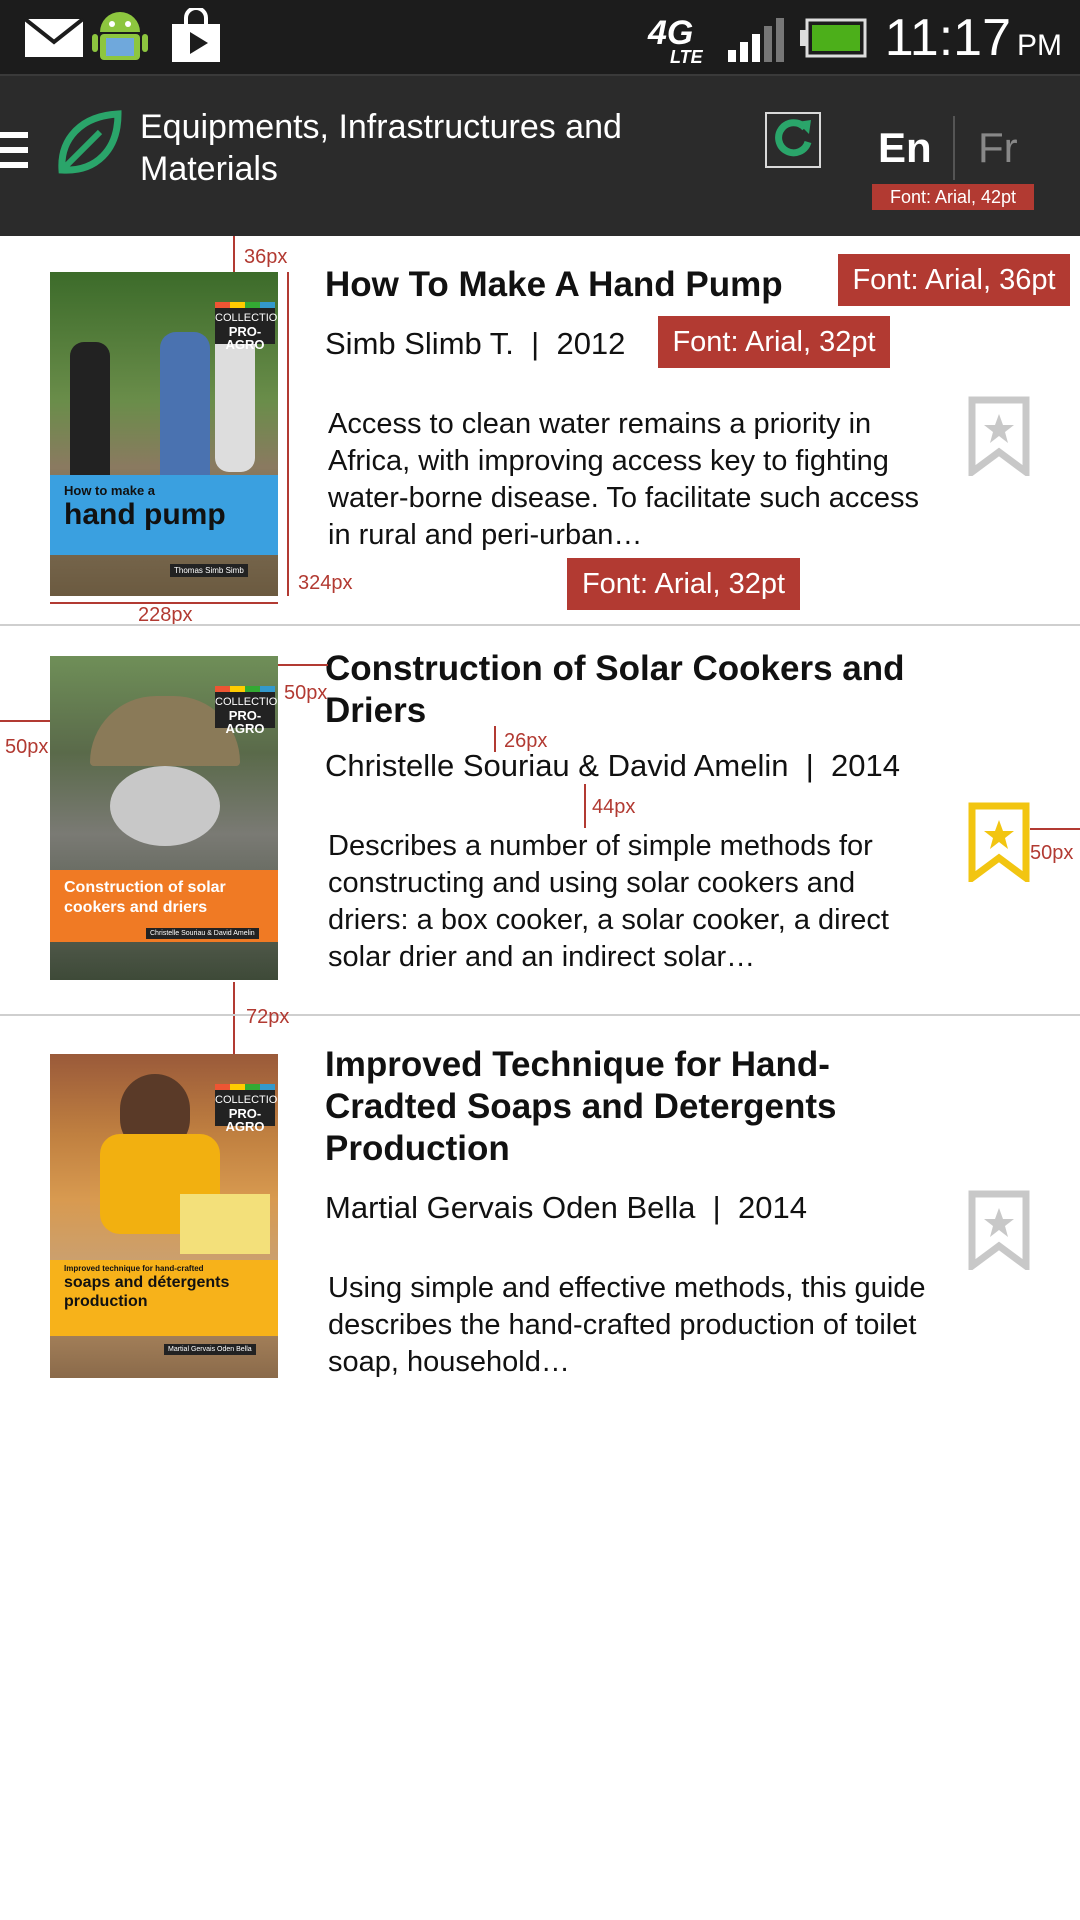 The image size is (1080, 1920). Describe the element at coordinates (325, 583) in the screenshot. I see `dimension-label: 324px` at that location.